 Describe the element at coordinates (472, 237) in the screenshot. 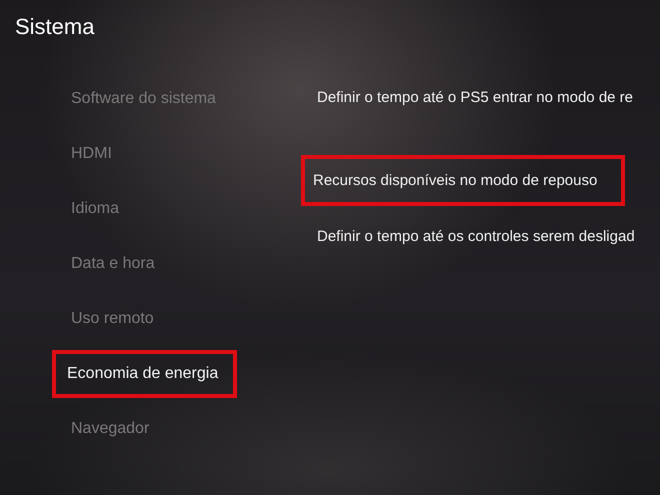

I see `settings-option: Definir o tempo até os controles serem desligad` at that location.